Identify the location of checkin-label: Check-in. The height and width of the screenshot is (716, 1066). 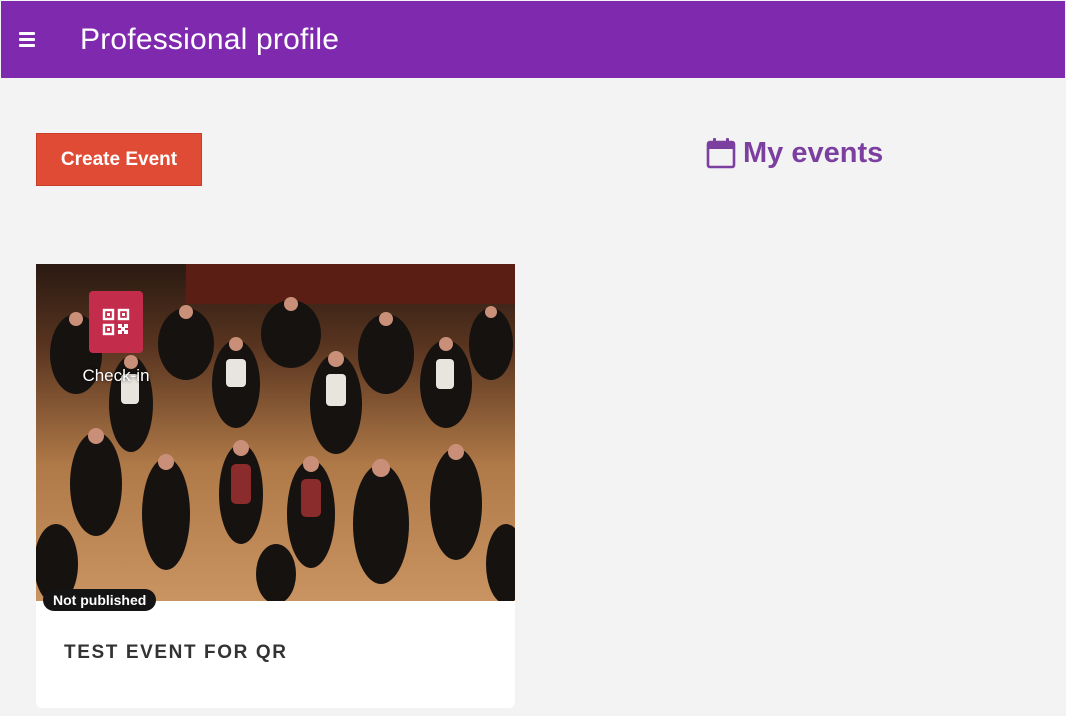
(116, 375).